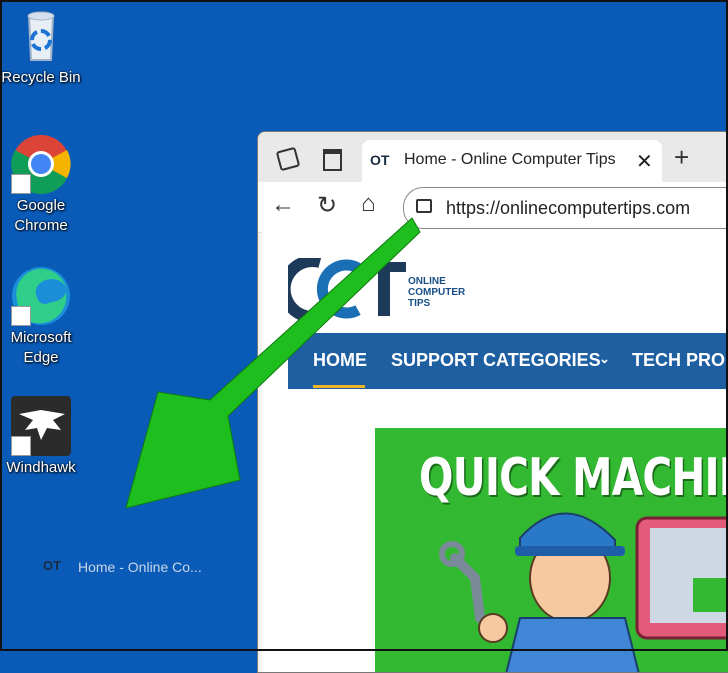  I want to click on chrome-desktop-icon: Google Chrome, so click(41, 185).